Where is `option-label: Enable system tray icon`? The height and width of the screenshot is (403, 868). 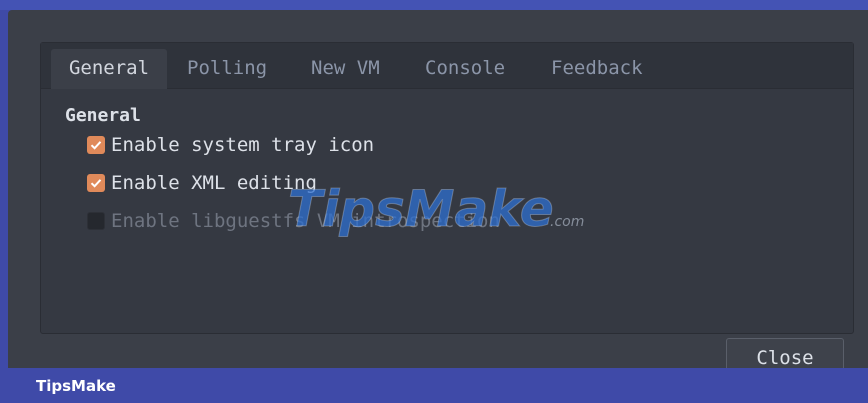
option-label: Enable system tray icon is located at coordinates (243, 145).